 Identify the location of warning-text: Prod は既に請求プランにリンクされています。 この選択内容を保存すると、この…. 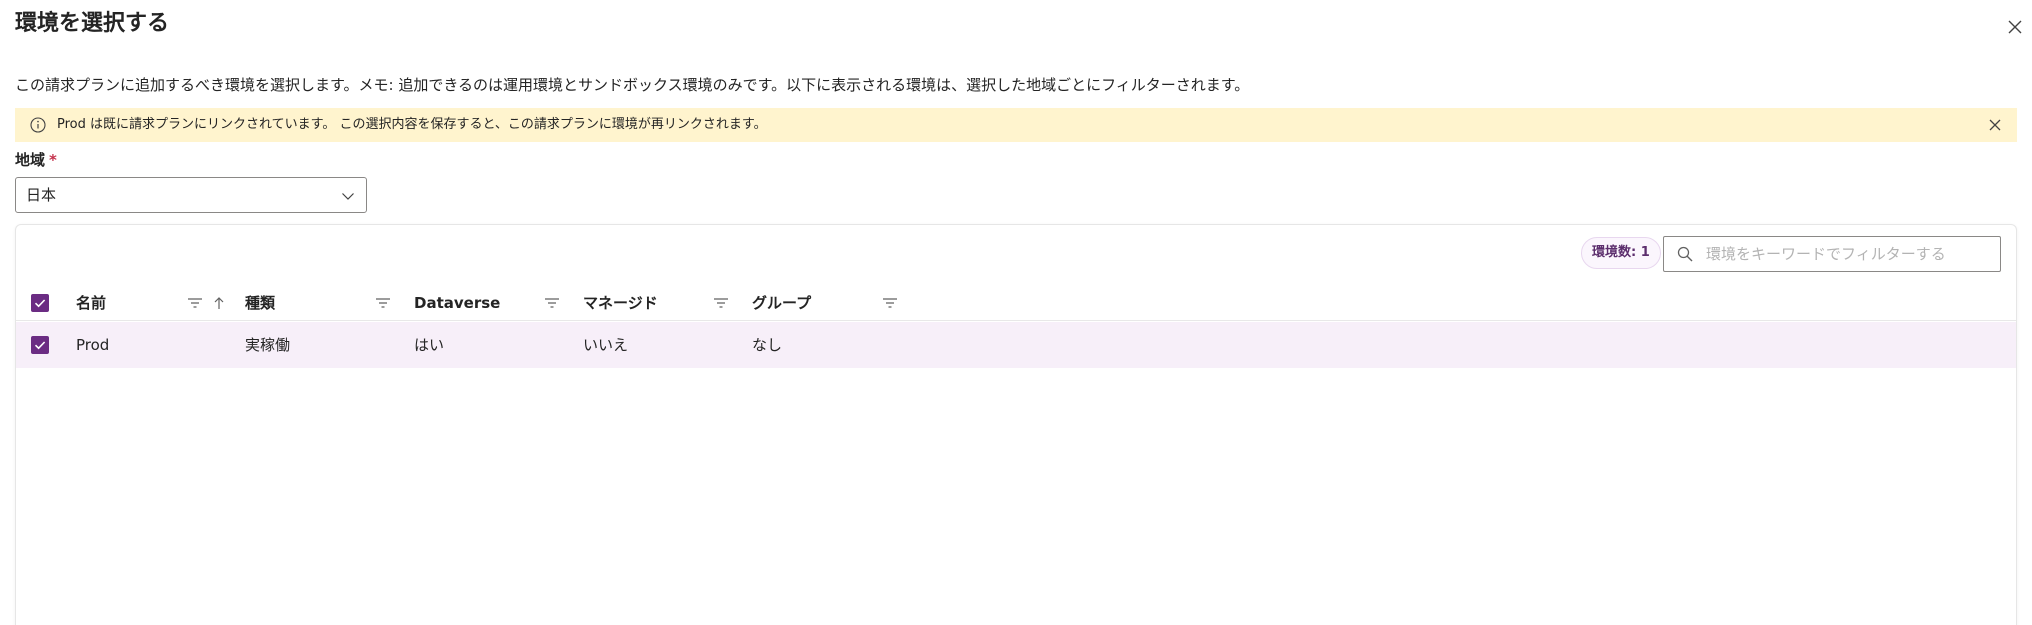
(412, 124).